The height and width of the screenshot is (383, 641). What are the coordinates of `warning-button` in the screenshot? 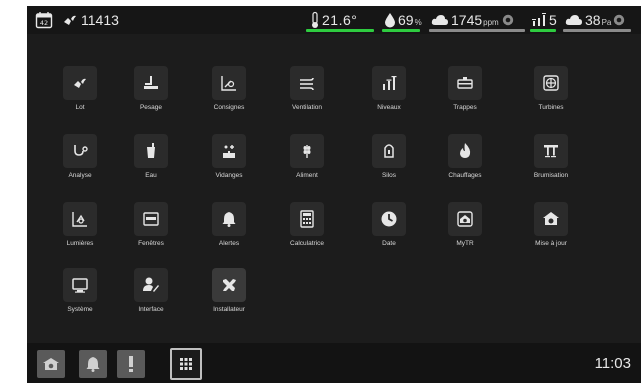 It's located at (131, 364).